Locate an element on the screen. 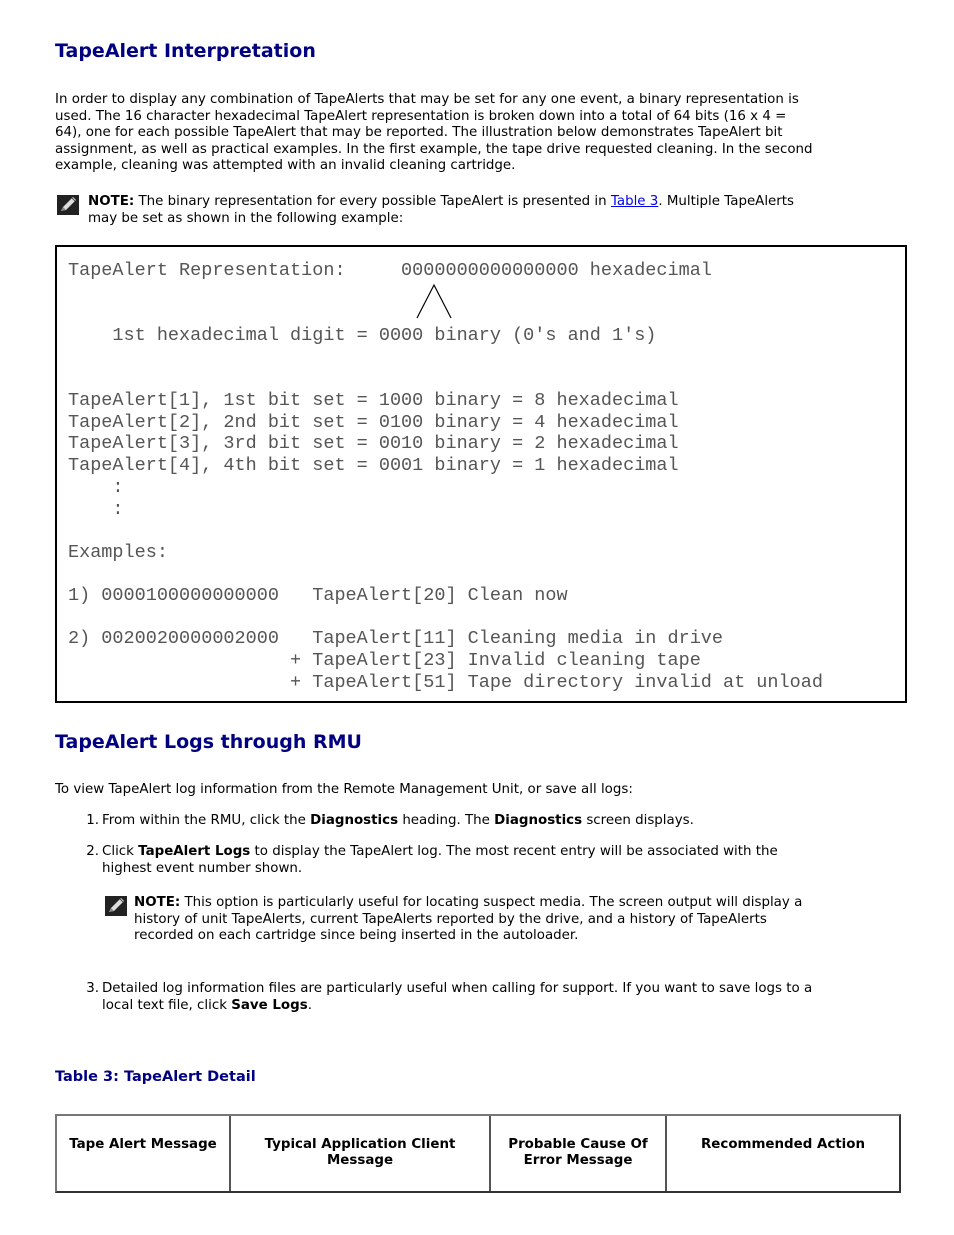 This screenshot has height=1235, width=954. step-text: heading. The is located at coordinates (446, 820).